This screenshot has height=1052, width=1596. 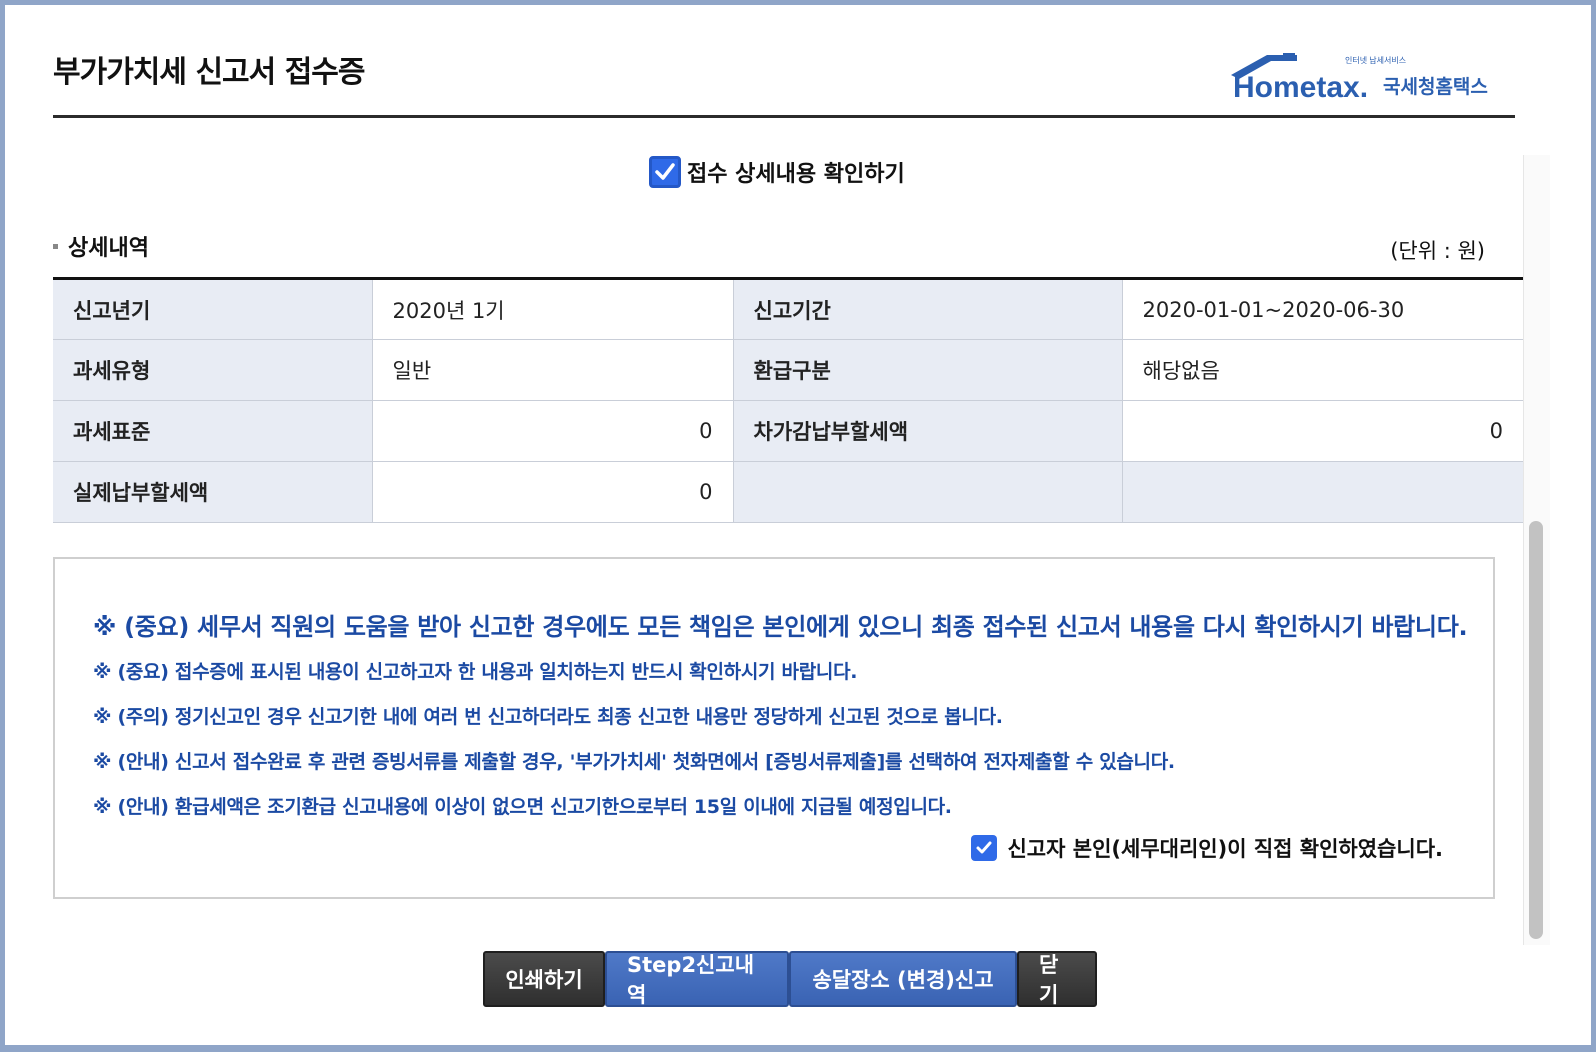 I want to click on delivery-address-button: 송달장소 (변경)신고, so click(x=903, y=979).